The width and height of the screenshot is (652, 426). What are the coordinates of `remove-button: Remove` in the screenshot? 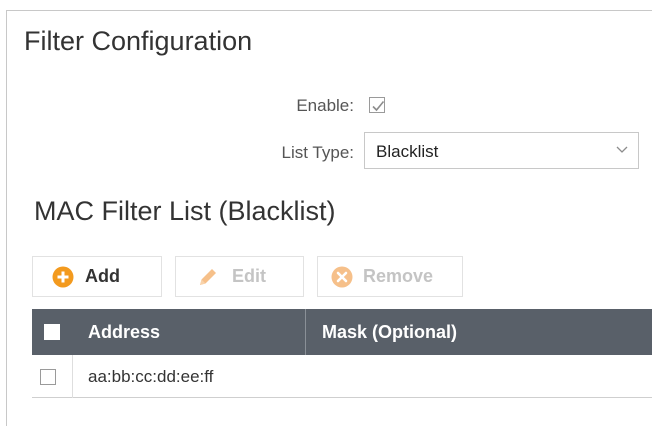 It's located at (390, 276).